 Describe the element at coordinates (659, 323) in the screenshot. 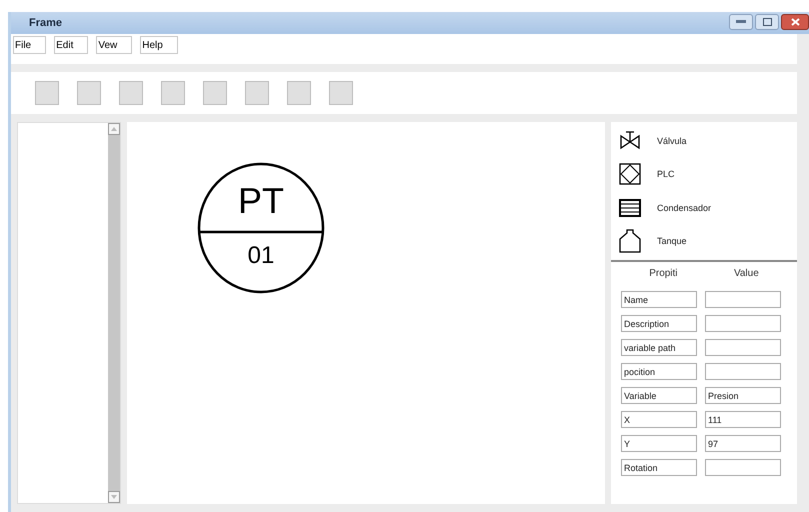

I see `property-name: Description` at that location.